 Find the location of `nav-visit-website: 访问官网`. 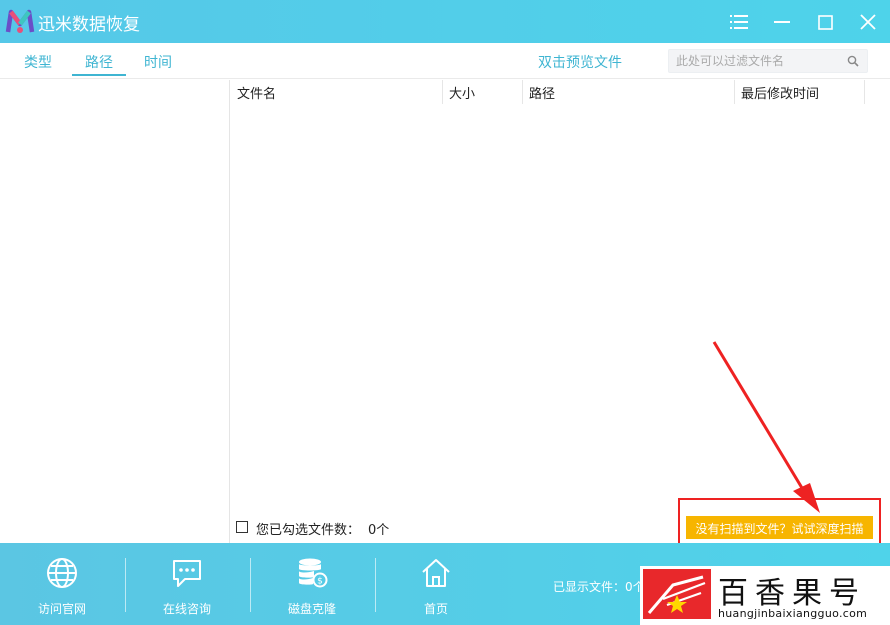

nav-visit-website: 访问官网 is located at coordinates (62, 584).